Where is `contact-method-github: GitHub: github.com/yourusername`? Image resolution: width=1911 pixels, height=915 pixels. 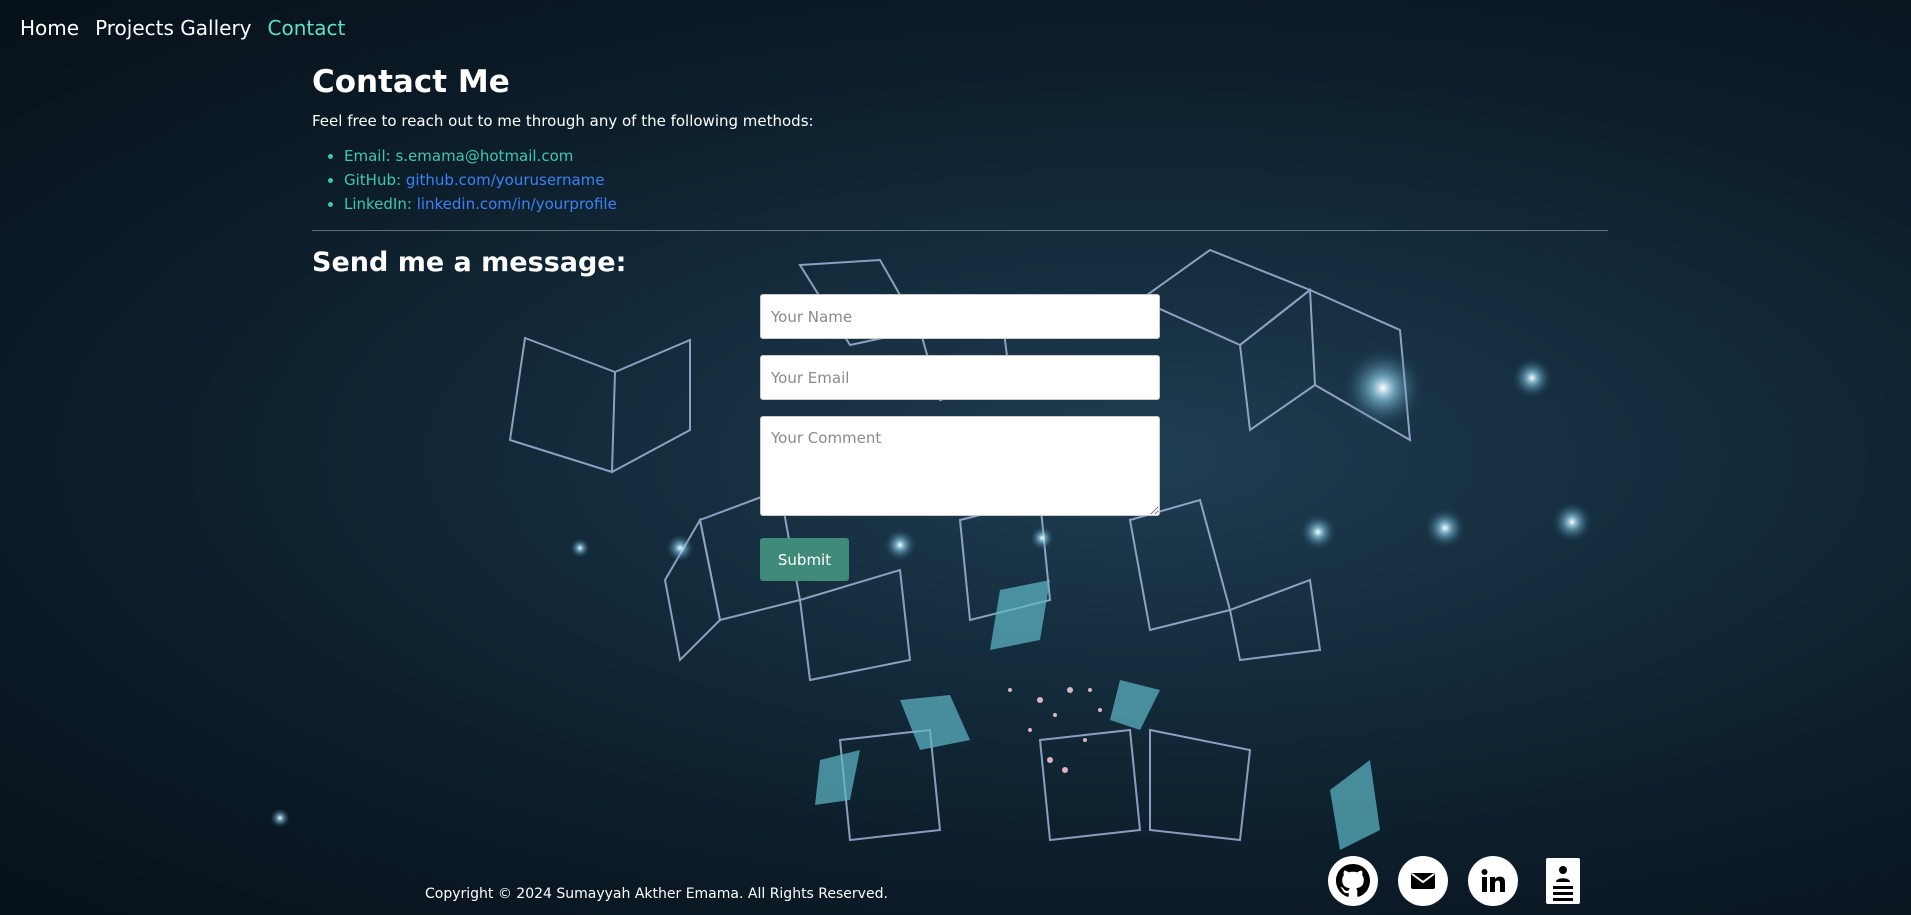
contact-method-github: GitHub: github.com/yourusername is located at coordinates (976, 180).